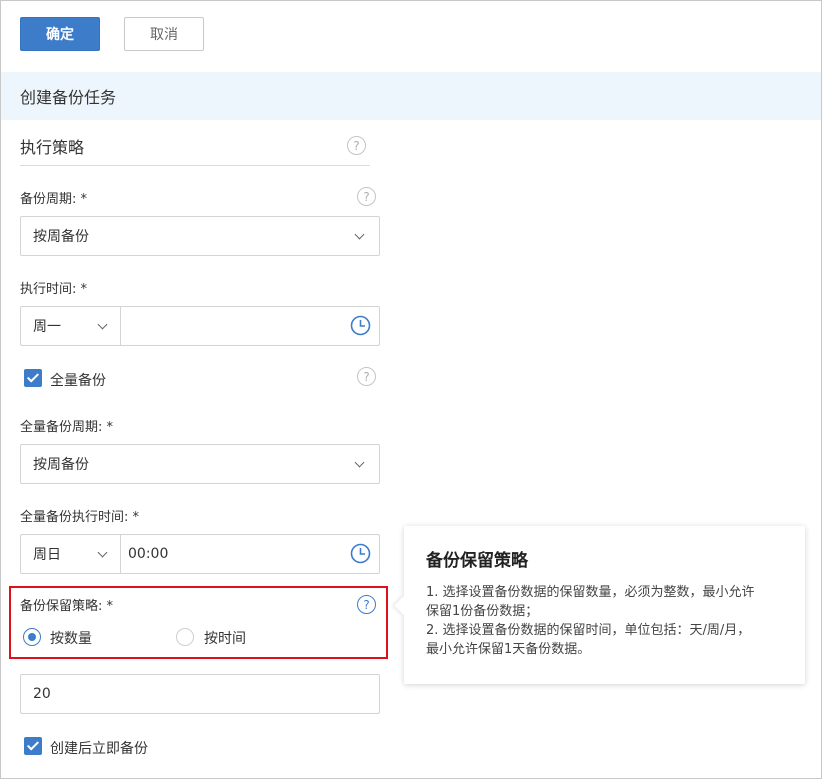  What do you see at coordinates (164, 34) in the screenshot?
I see `cancel-button: 取消` at bounding box center [164, 34].